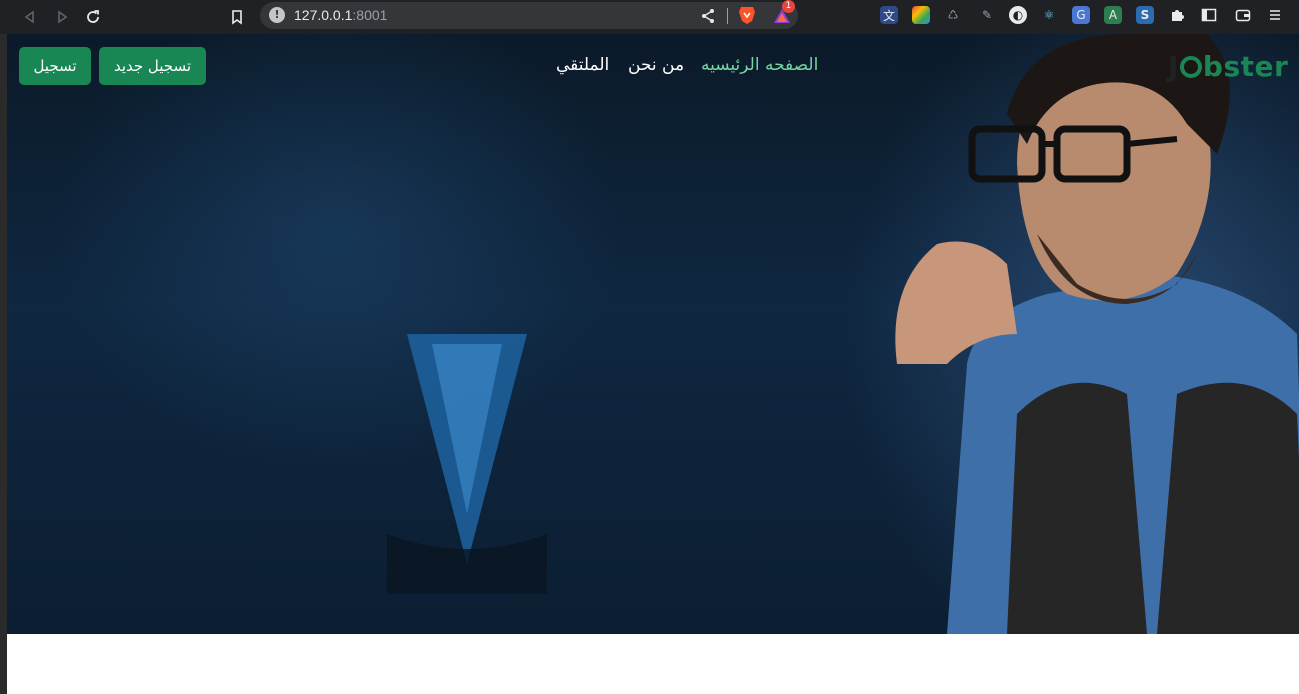 The width and height of the screenshot is (1299, 694). I want to click on reload-icon, so click(93, 17).